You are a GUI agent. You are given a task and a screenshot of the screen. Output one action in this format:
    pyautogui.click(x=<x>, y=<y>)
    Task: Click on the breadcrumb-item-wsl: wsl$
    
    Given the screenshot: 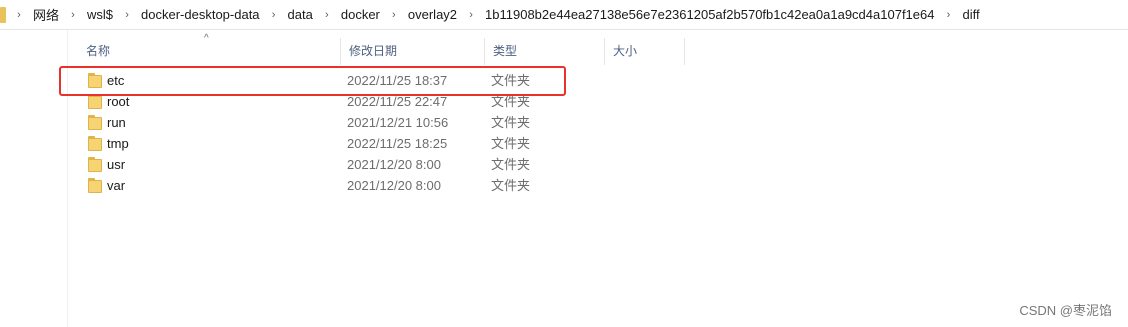 What is the action you would take?
    pyautogui.click(x=100, y=14)
    